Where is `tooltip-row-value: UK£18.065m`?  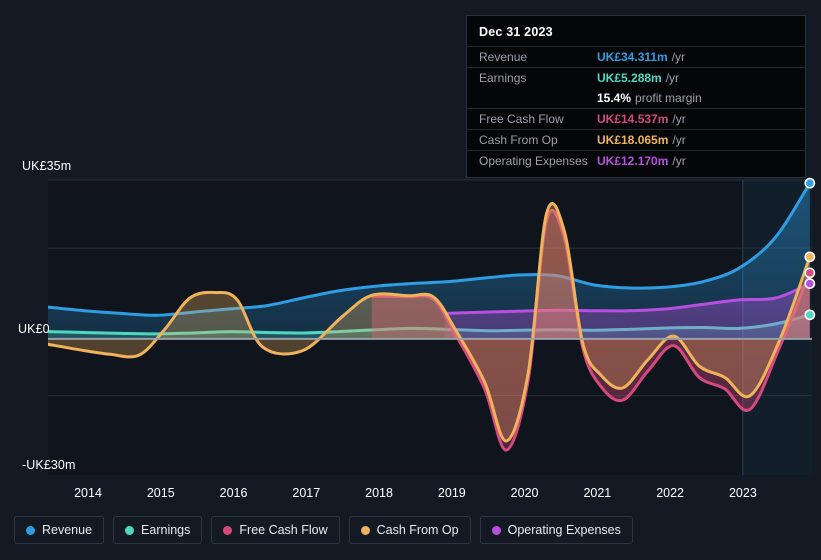 tooltip-row-value: UK£18.065m is located at coordinates (633, 140).